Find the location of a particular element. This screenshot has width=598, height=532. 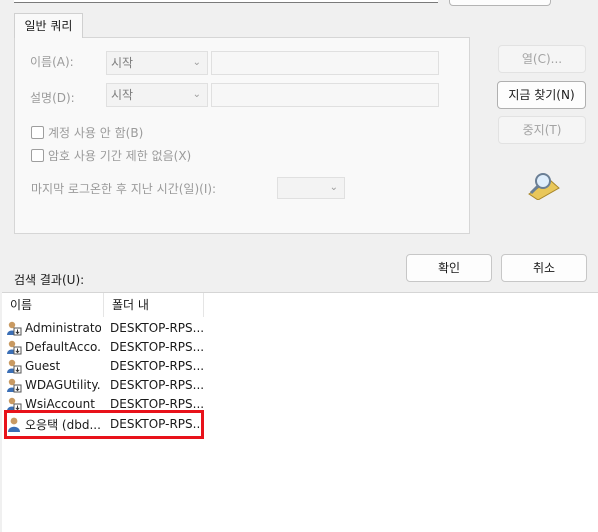

top-button is located at coordinates (500, 3).